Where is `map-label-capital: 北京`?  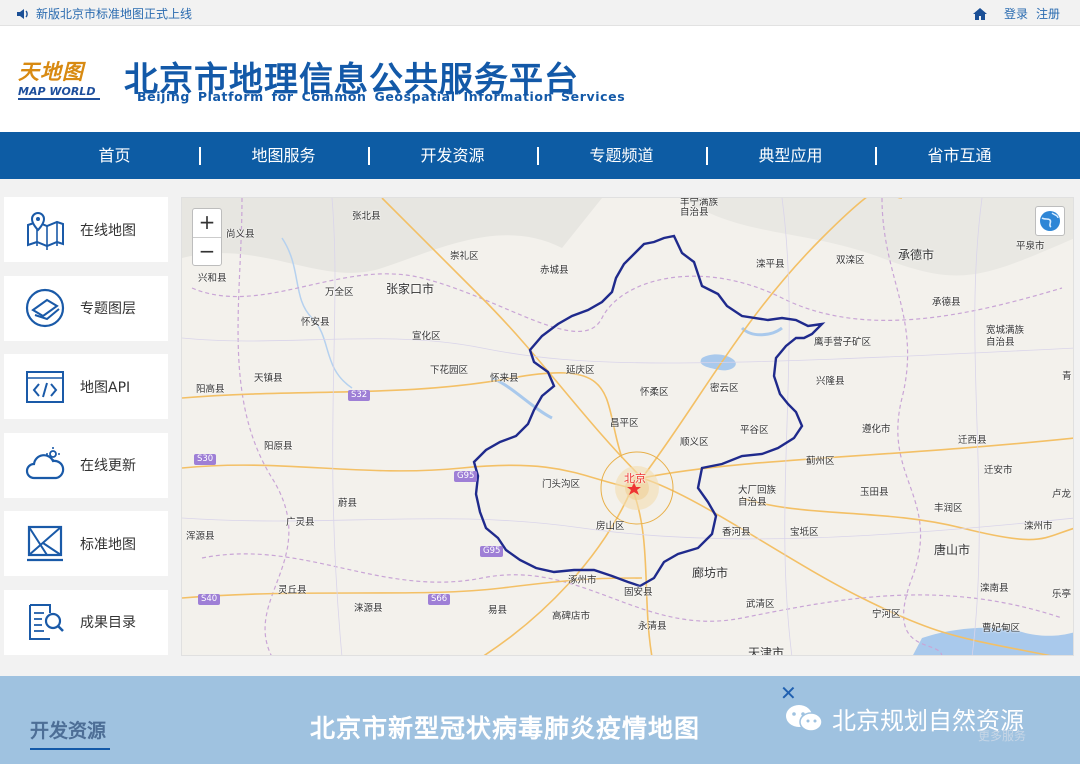 map-label-capital: 北京 is located at coordinates (635, 478).